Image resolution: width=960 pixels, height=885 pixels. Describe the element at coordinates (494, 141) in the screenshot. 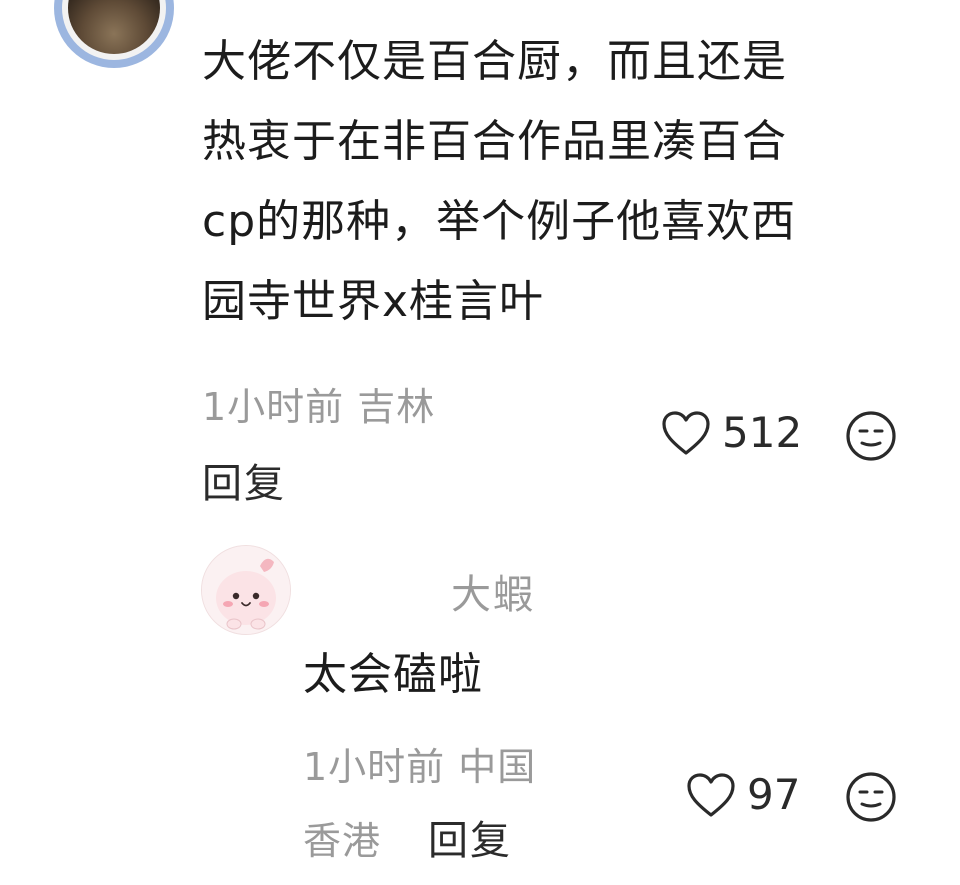

I see `comment-line: 热衷于在非百合作品里凑百合` at that location.